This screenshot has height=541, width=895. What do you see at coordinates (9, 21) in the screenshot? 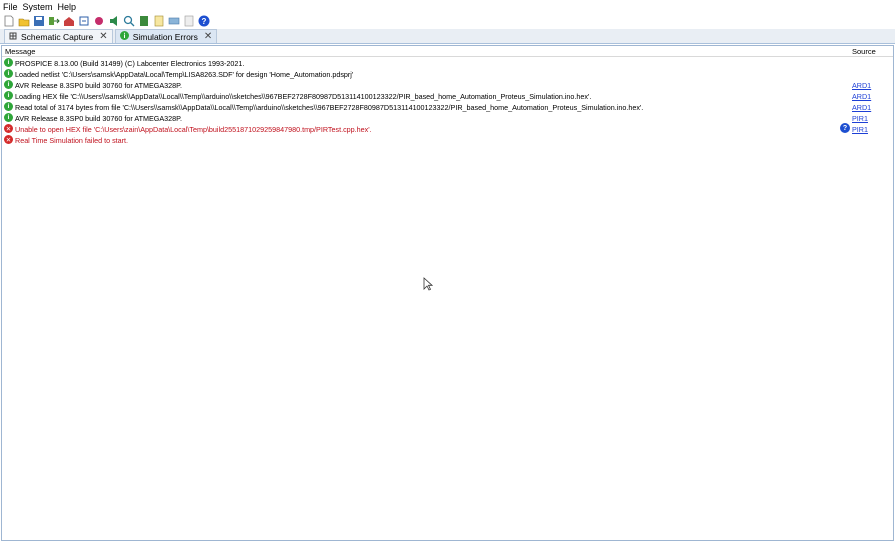
I see `new-file-icon` at bounding box center [9, 21].